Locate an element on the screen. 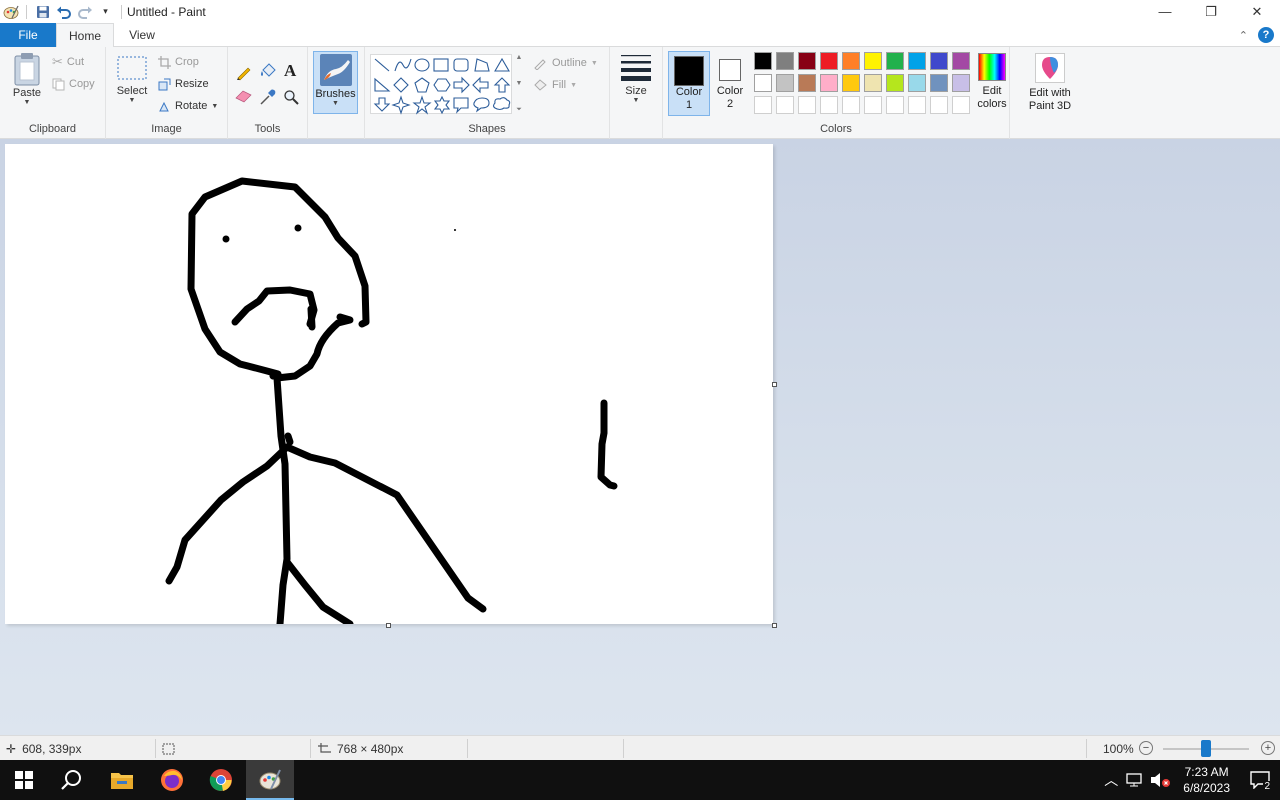 The image size is (1280, 800). pentagon-shape-icon is located at coordinates (422, 85).